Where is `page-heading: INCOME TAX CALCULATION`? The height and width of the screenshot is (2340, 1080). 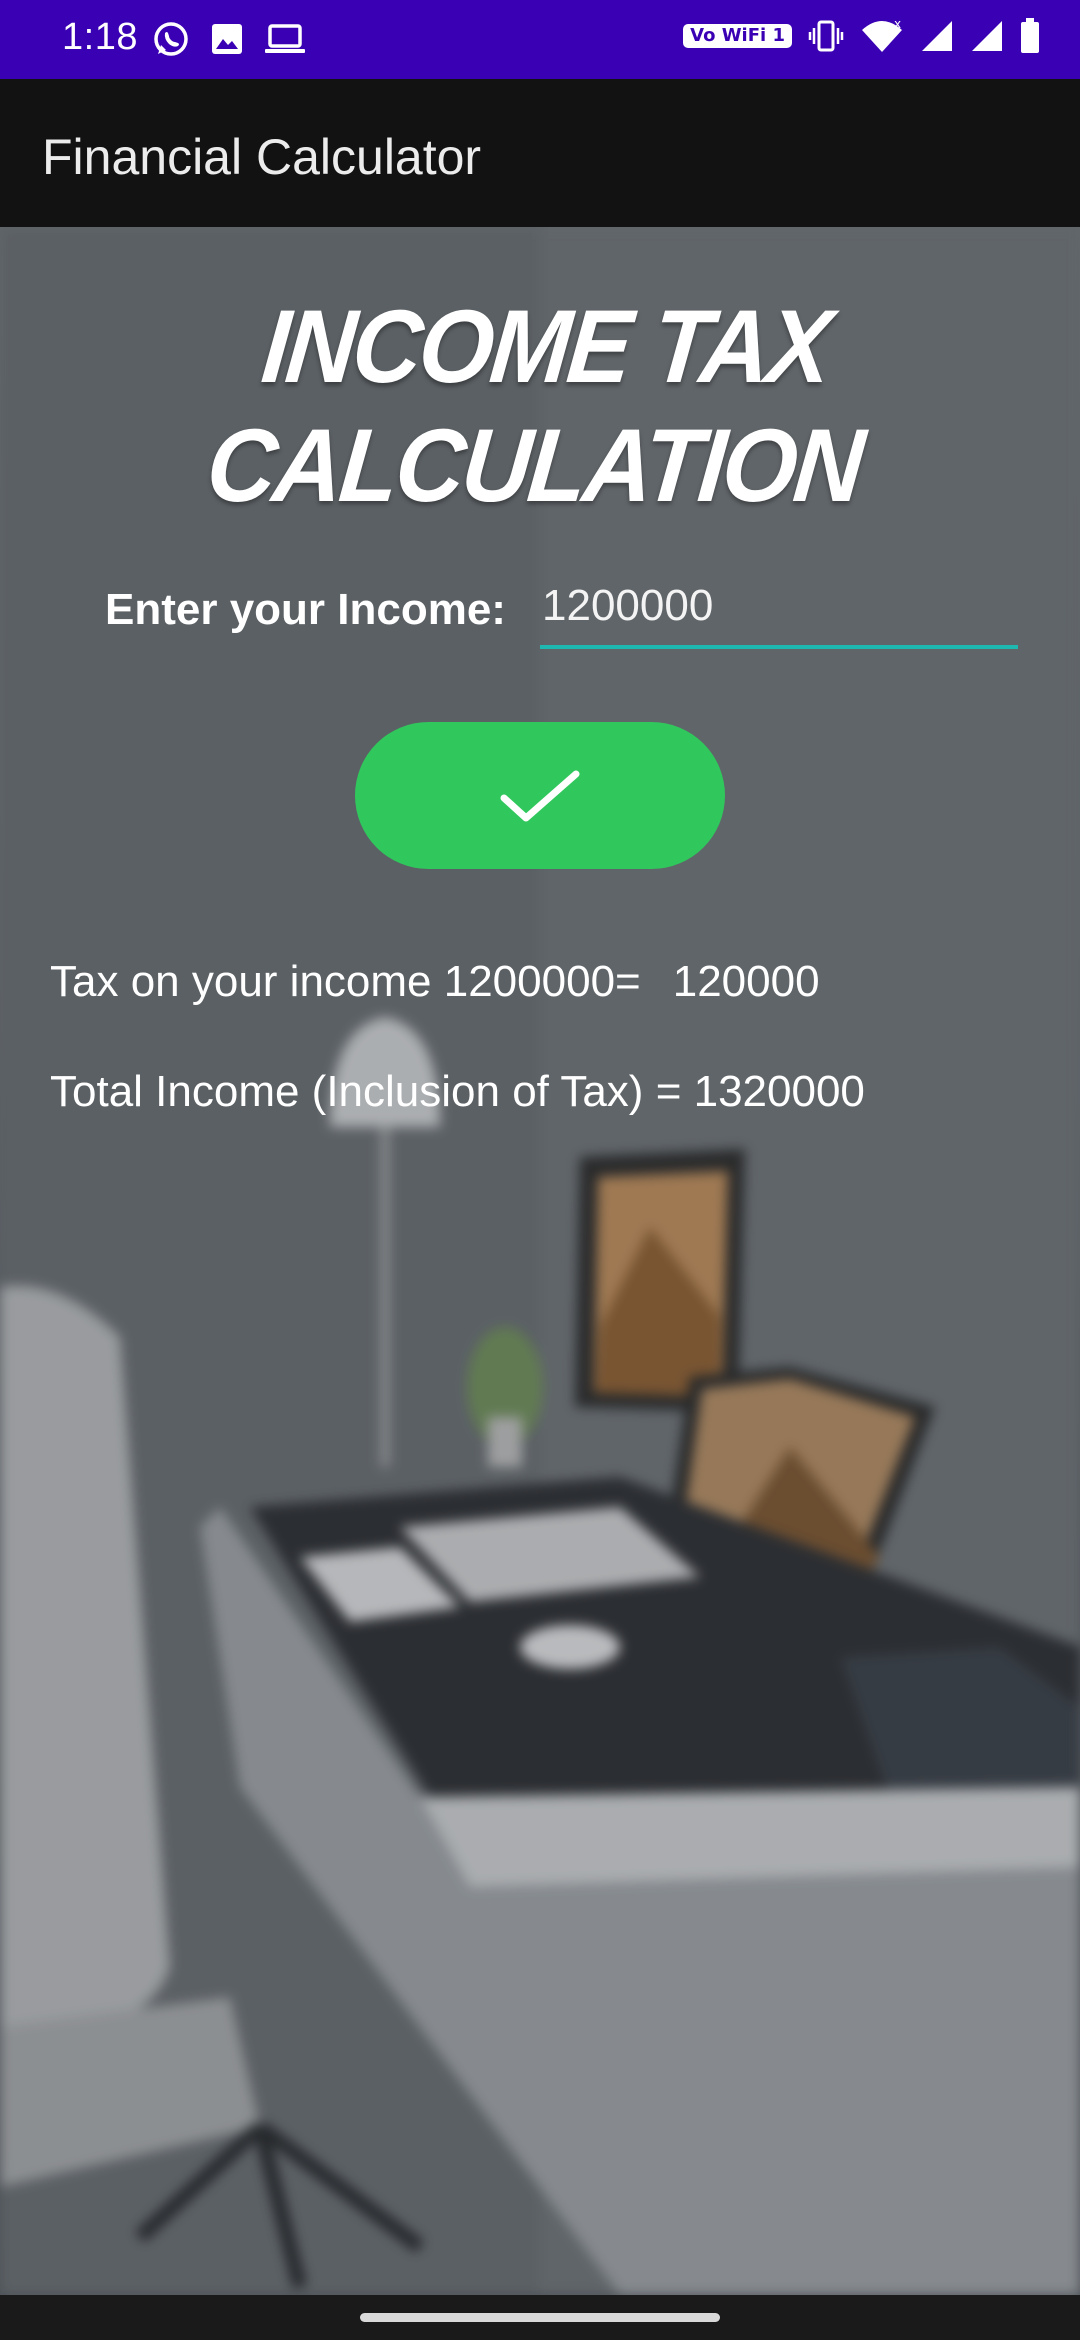 page-heading: INCOME TAX CALCULATION is located at coordinates (534, 406).